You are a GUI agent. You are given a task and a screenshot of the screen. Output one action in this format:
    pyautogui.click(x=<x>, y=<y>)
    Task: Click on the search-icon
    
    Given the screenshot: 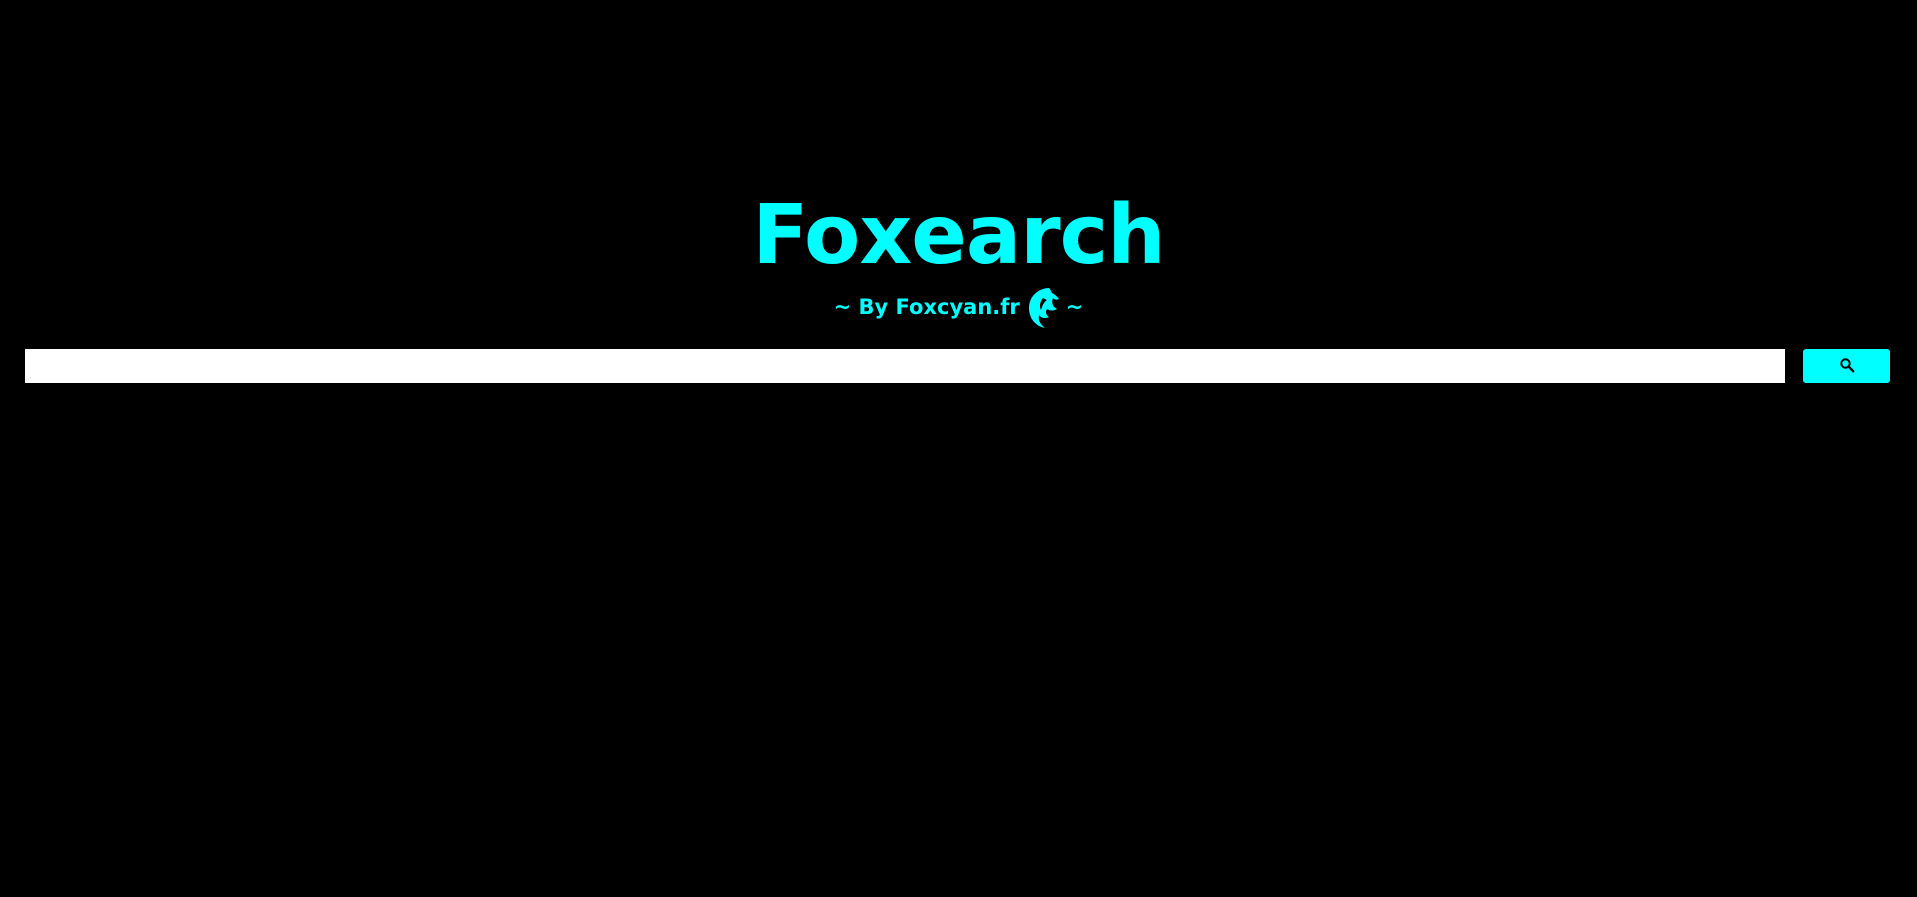 What is the action you would take?
    pyautogui.click(x=1847, y=366)
    